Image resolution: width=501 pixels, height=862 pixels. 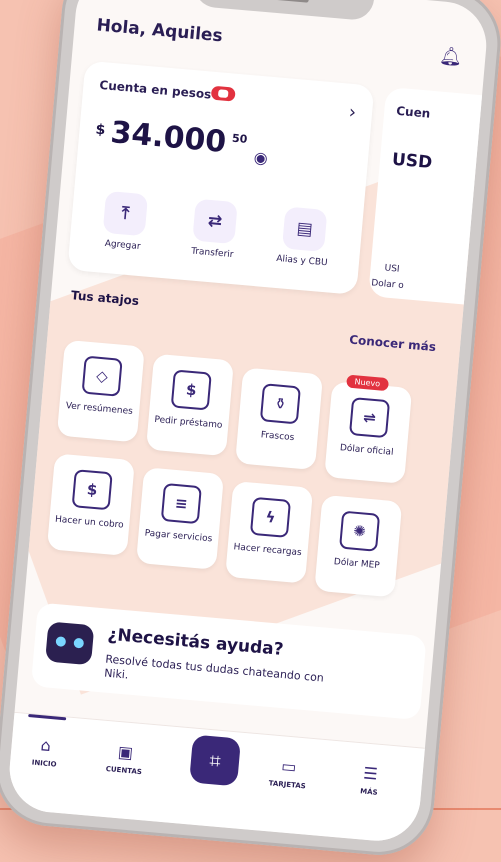 What do you see at coordinates (102, 376) in the screenshot?
I see `receipt-icon: ◇` at bounding box center [102, 376].